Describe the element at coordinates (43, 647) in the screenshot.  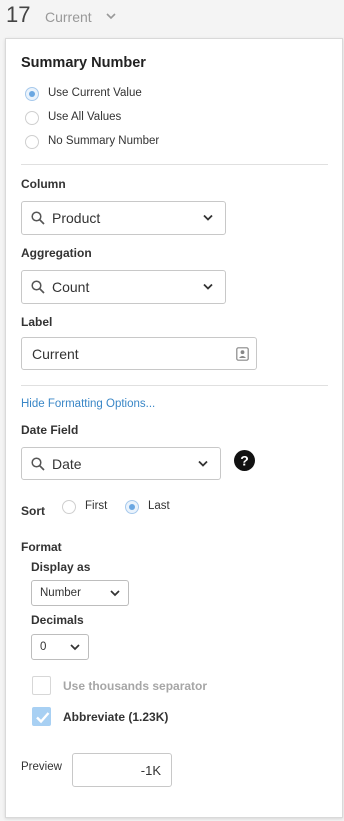
I see `decimals-value: 0` at that location.